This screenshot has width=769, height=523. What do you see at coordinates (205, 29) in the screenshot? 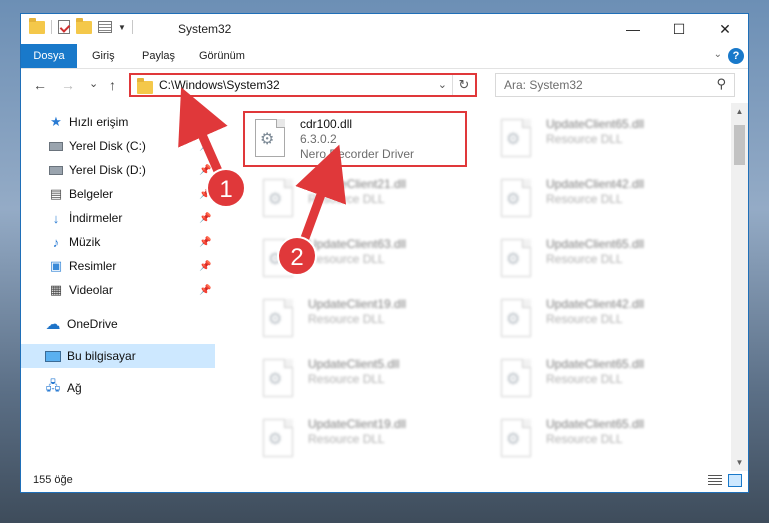
I see `window-title: System32` at bounding box center [205, 29].